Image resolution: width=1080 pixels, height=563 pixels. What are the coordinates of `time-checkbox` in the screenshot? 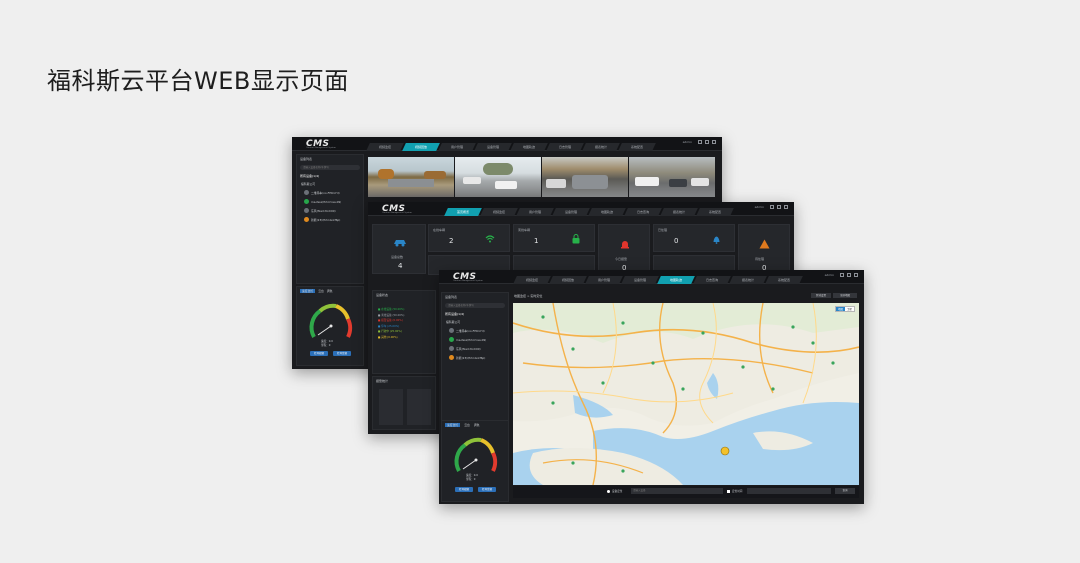 It's located at (728, 491).